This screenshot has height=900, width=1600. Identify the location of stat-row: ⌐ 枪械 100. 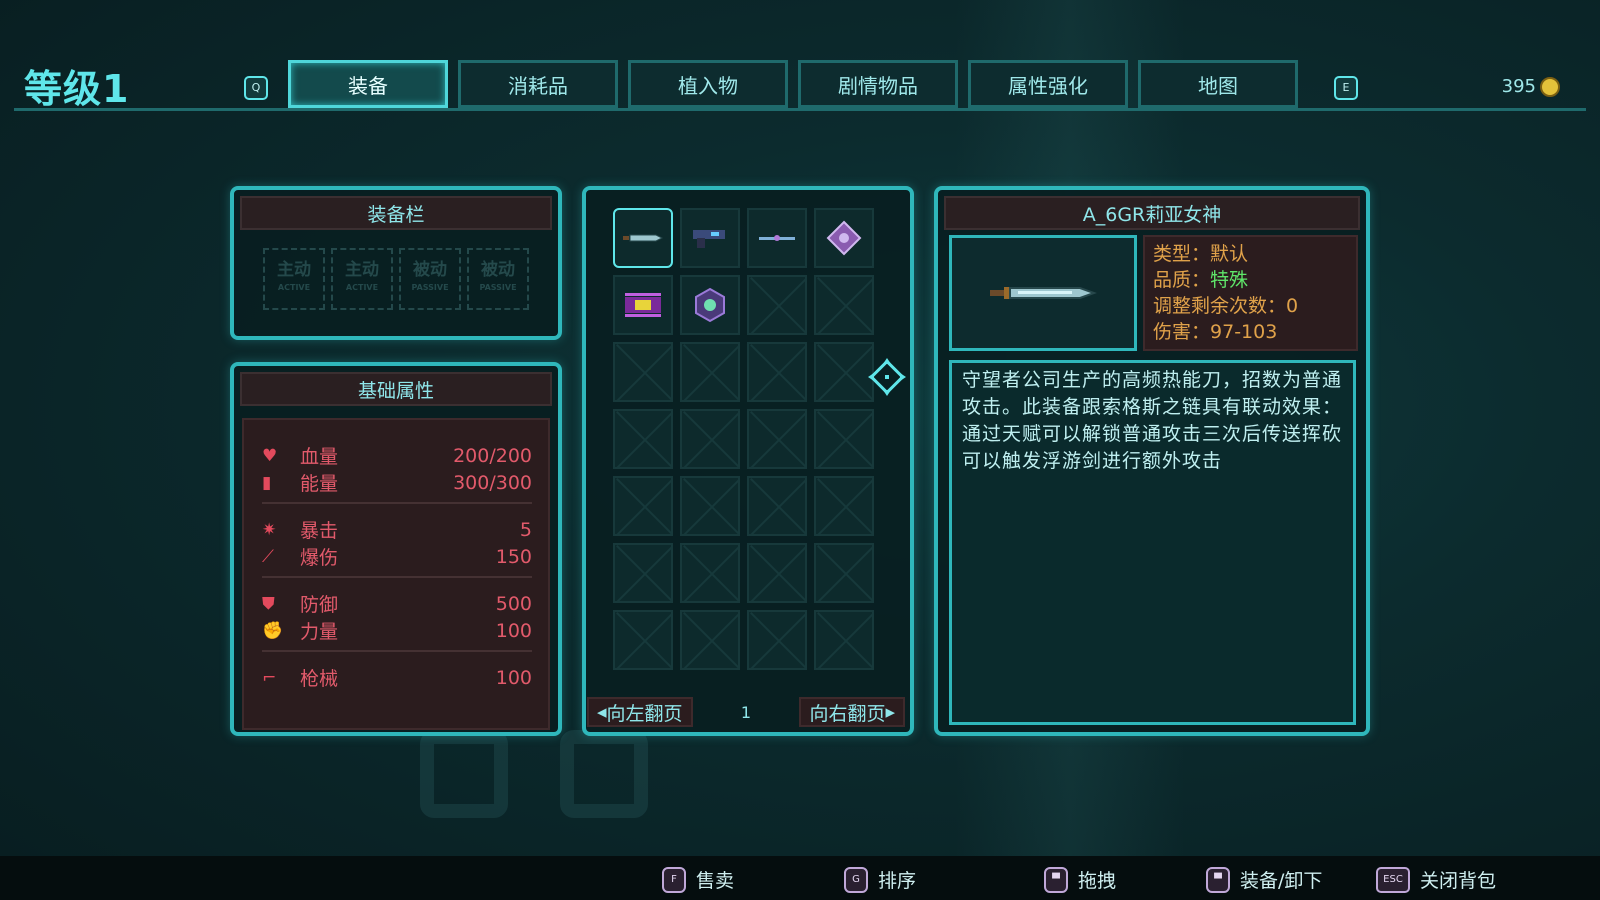
(397, 677).